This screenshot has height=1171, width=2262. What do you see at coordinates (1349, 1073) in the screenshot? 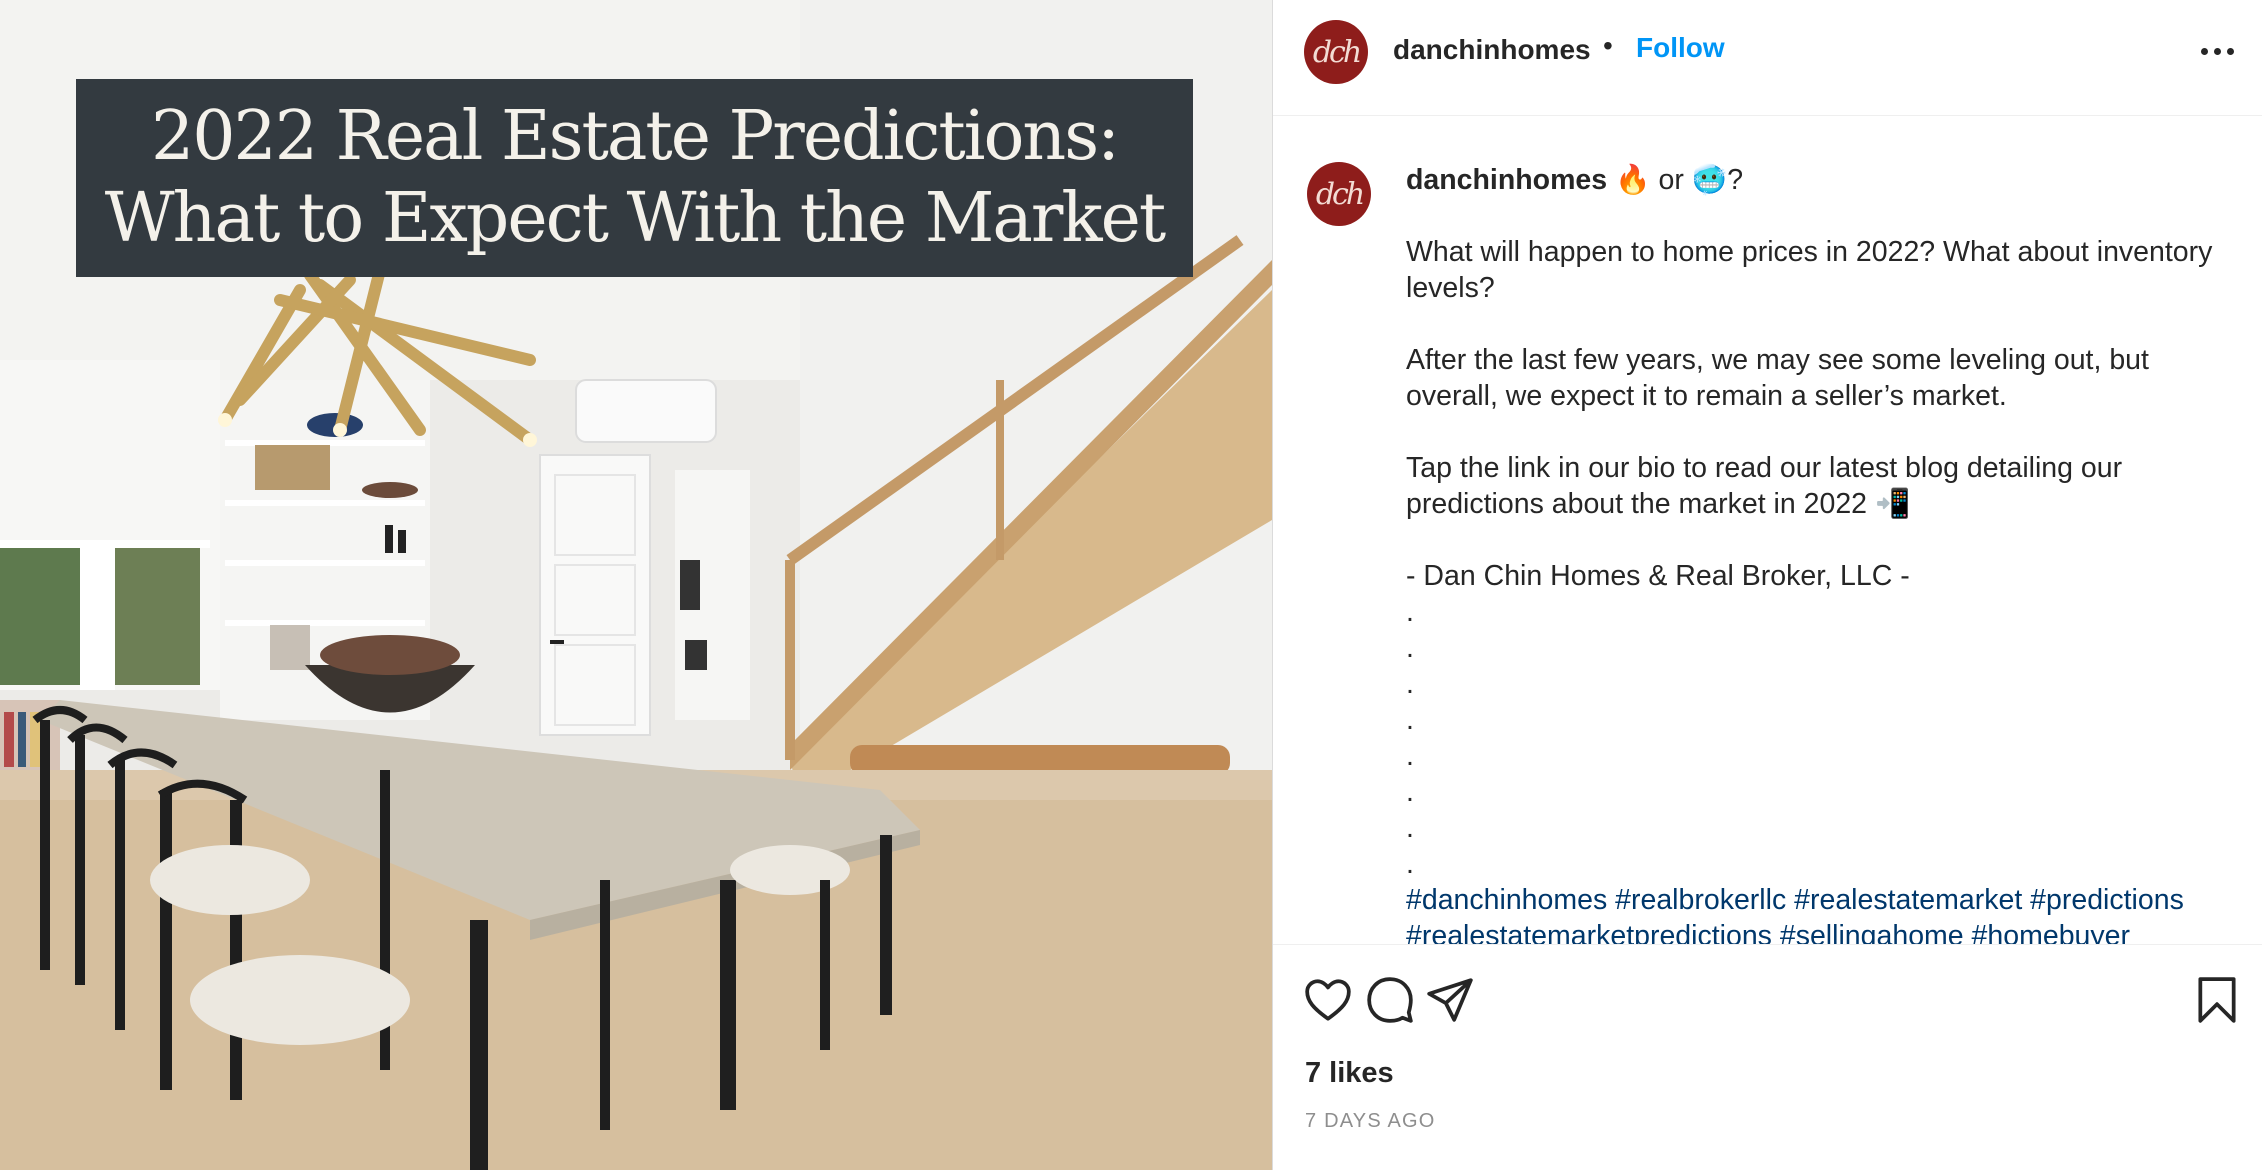
I see `likes-count: 7 likes` at bounding box center [1349, 1073].